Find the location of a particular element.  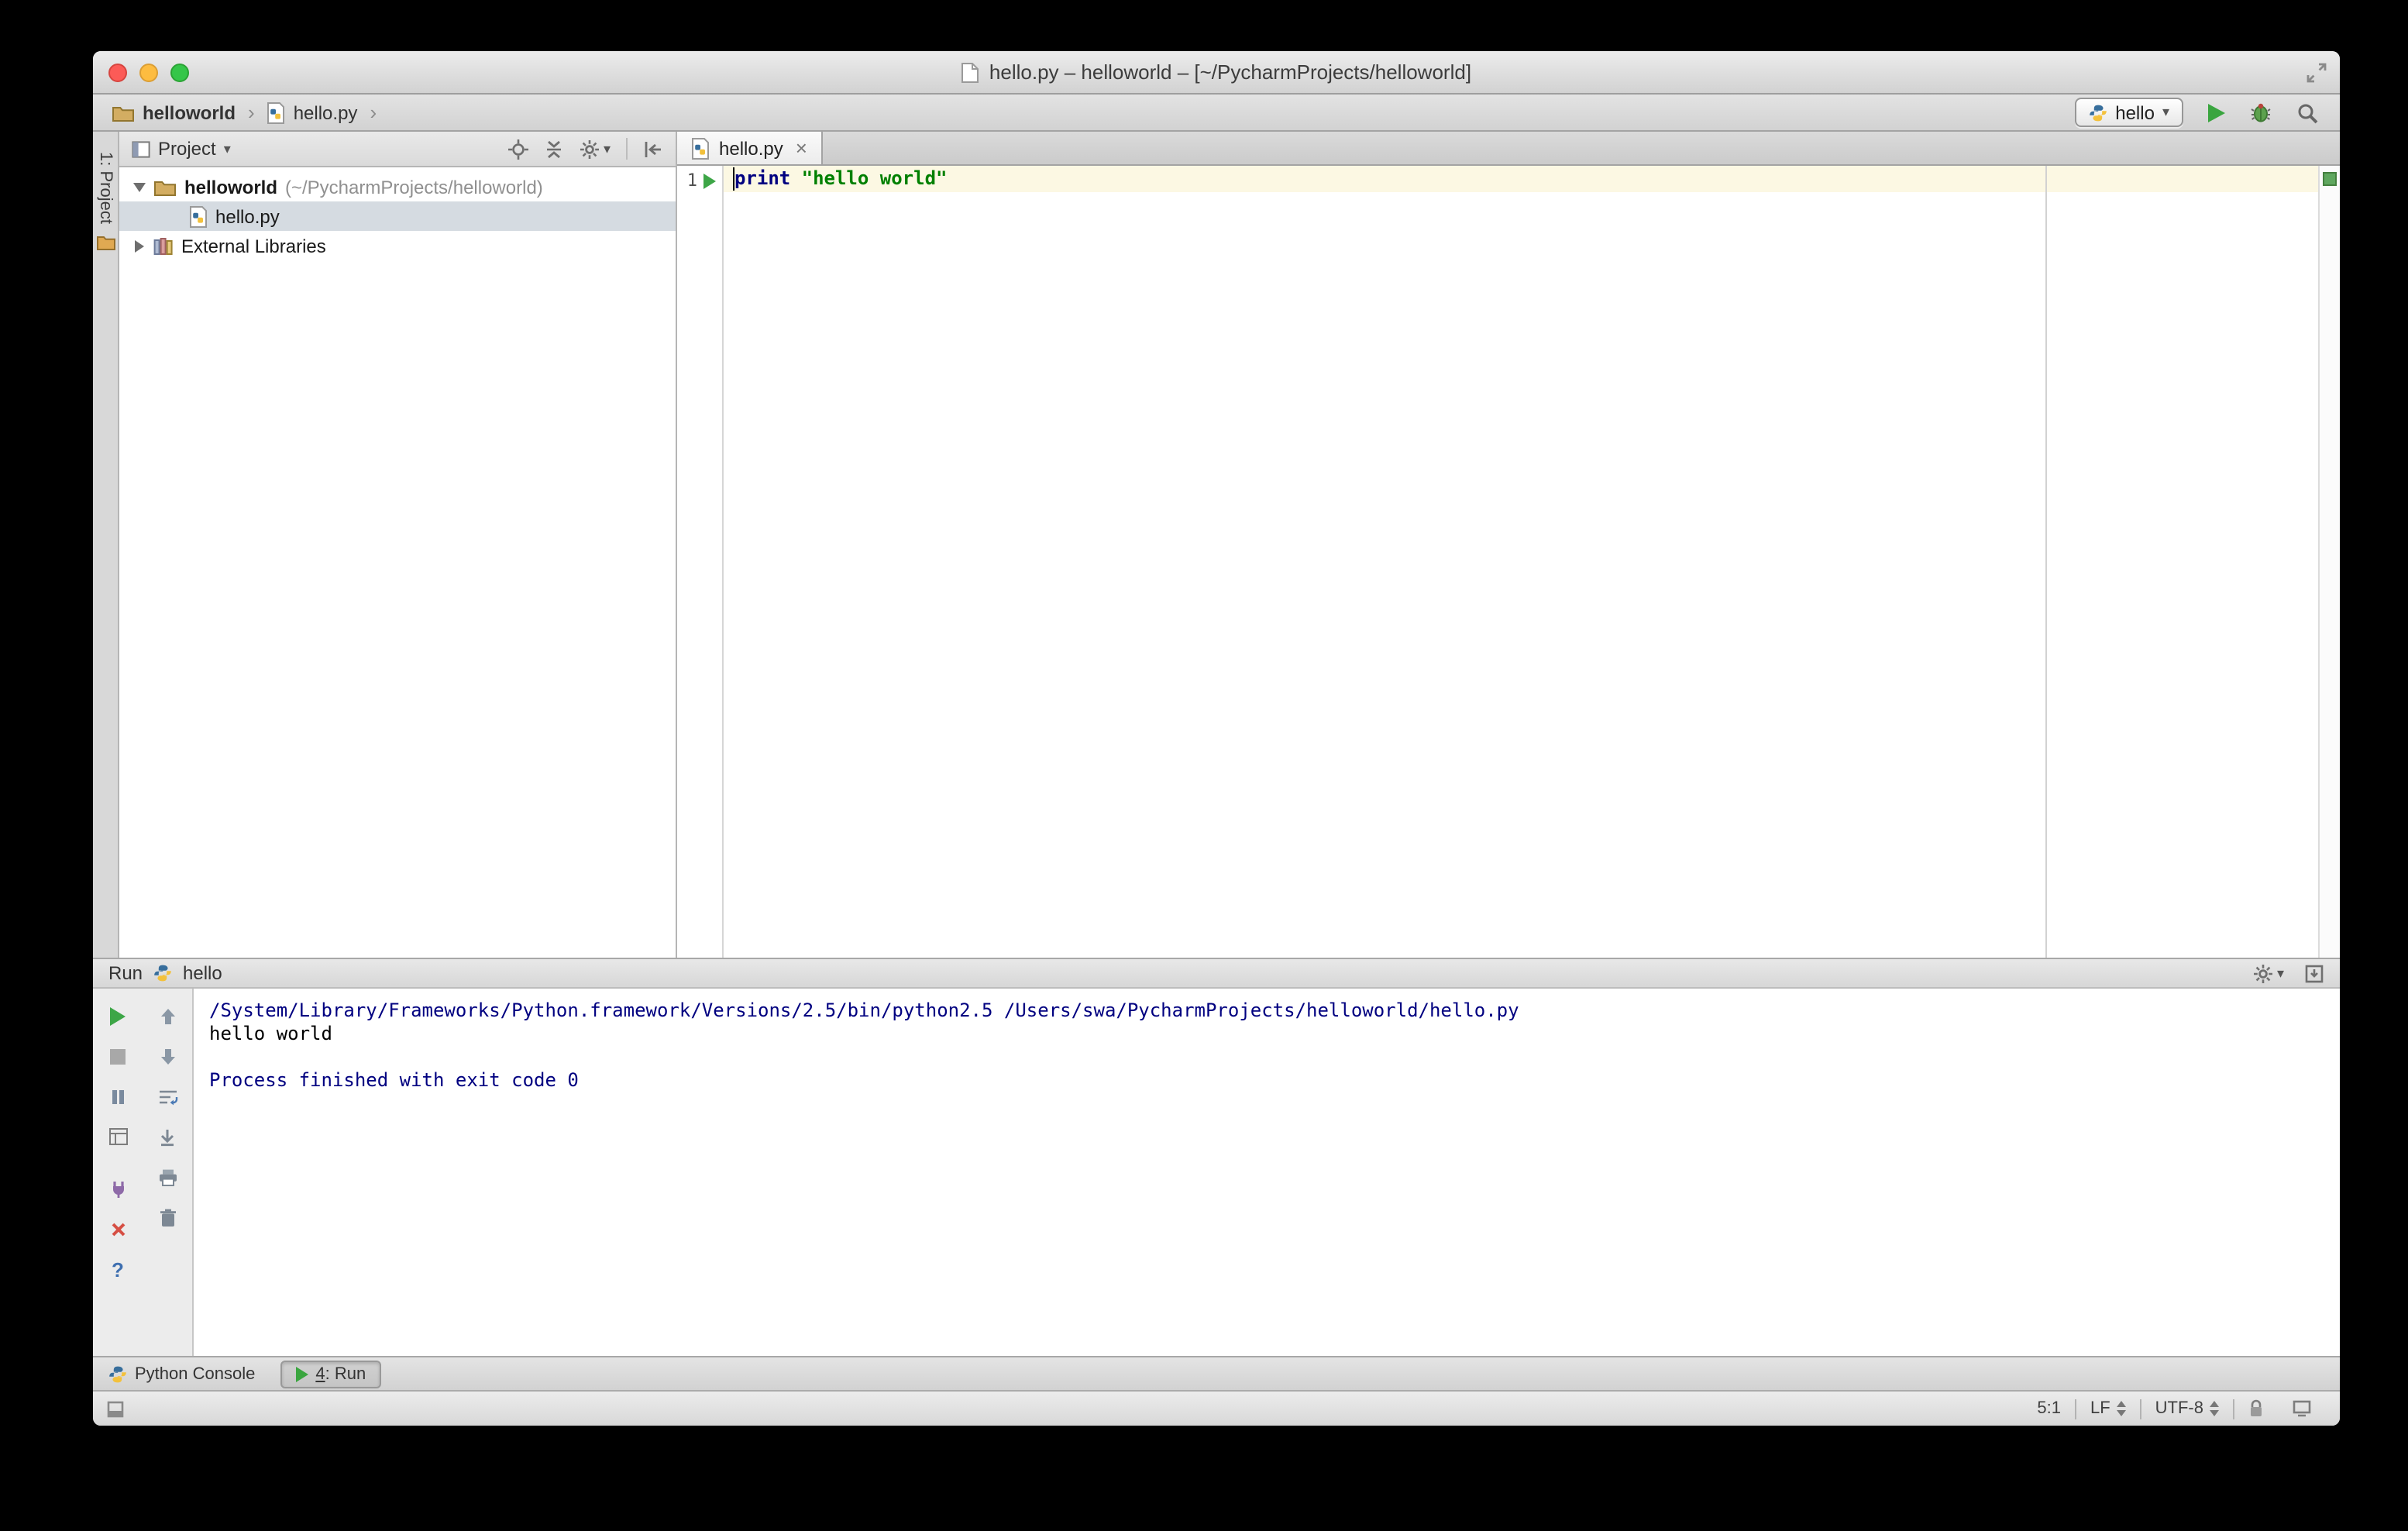

close-window-button is located at coordinates (118, 72).